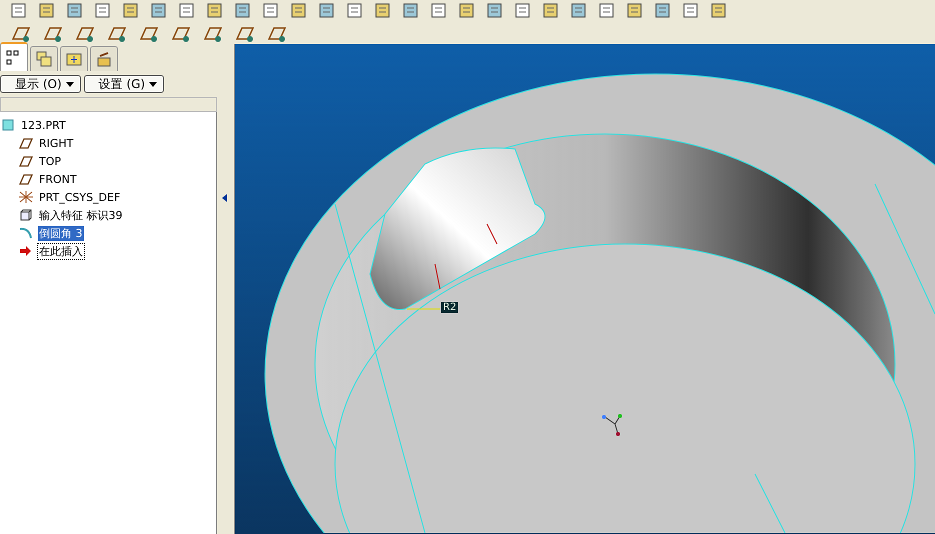 Image resolution: width=935 pixels, height=534 pixels. I want to click on tree-item: FRONT, so click(58, 179).